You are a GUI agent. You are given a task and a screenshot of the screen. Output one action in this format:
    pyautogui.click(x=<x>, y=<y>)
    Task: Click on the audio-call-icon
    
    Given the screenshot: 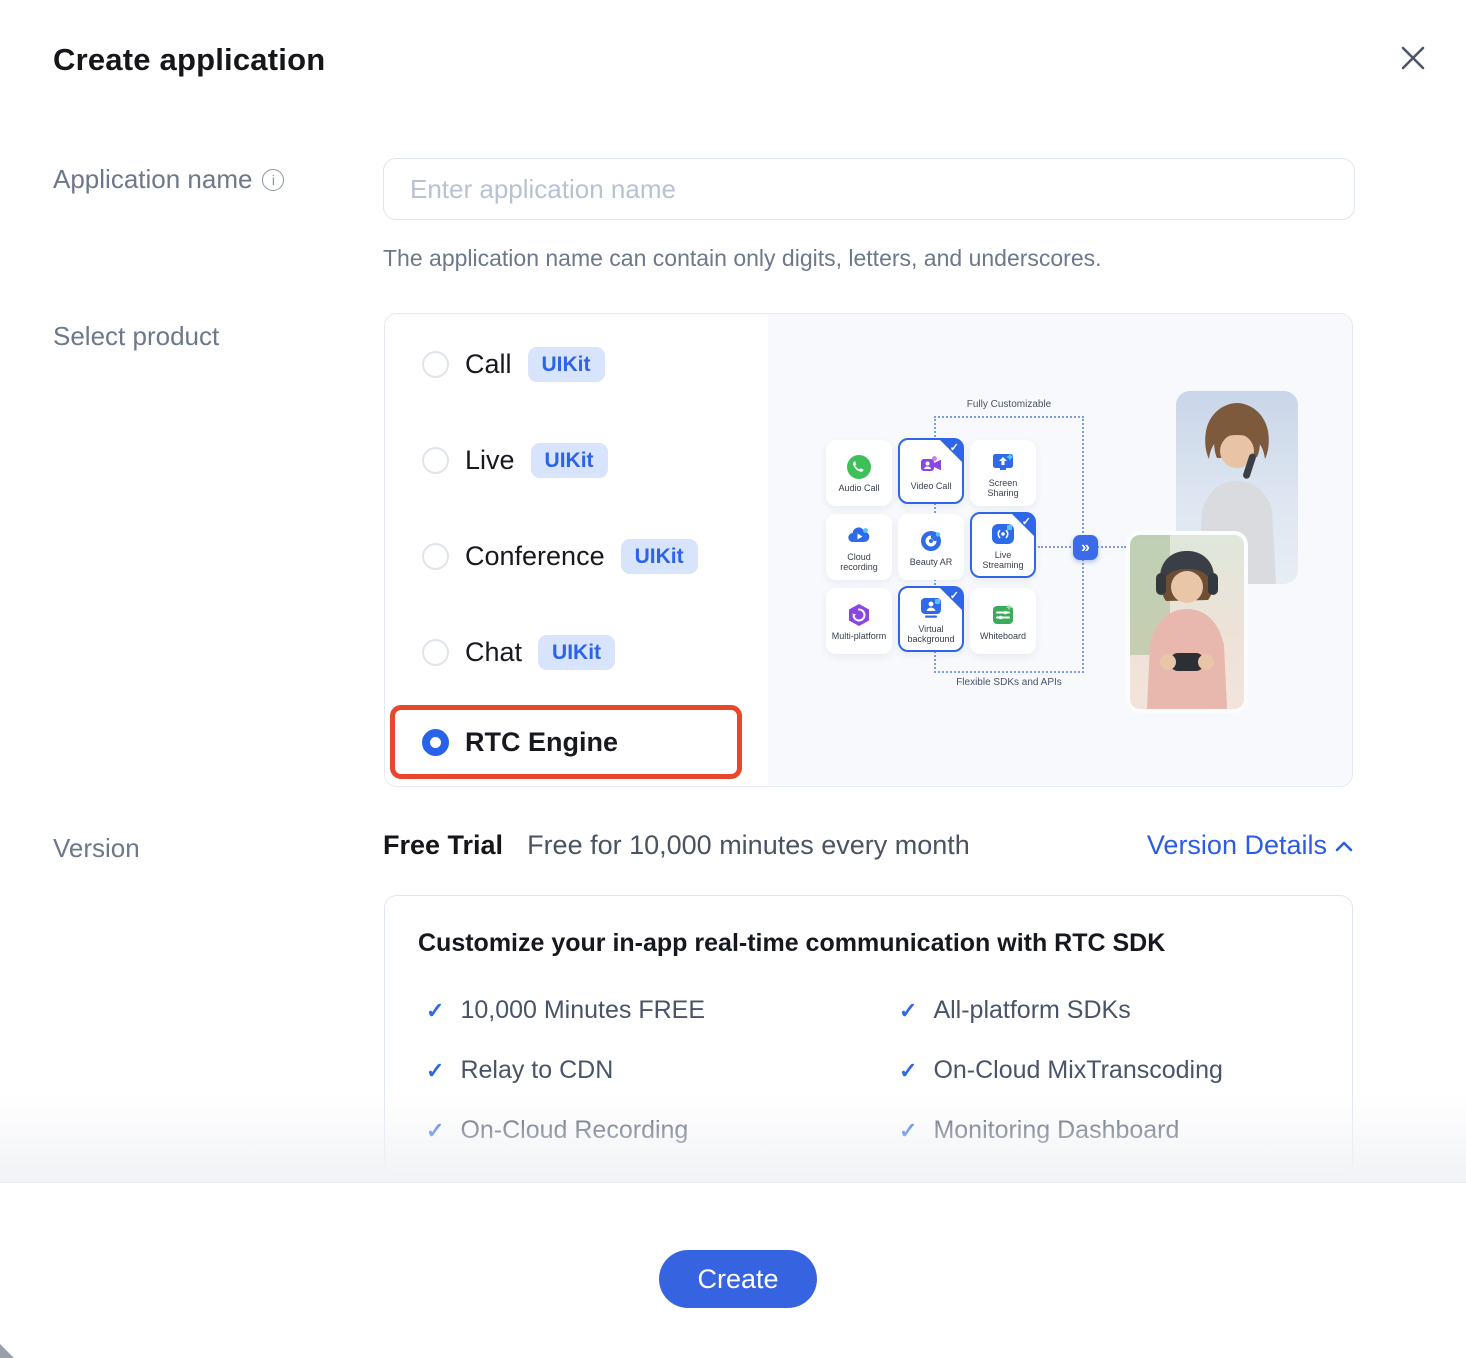 What is the action you would take?
    pyautogui.click(x=859, y=467)
    